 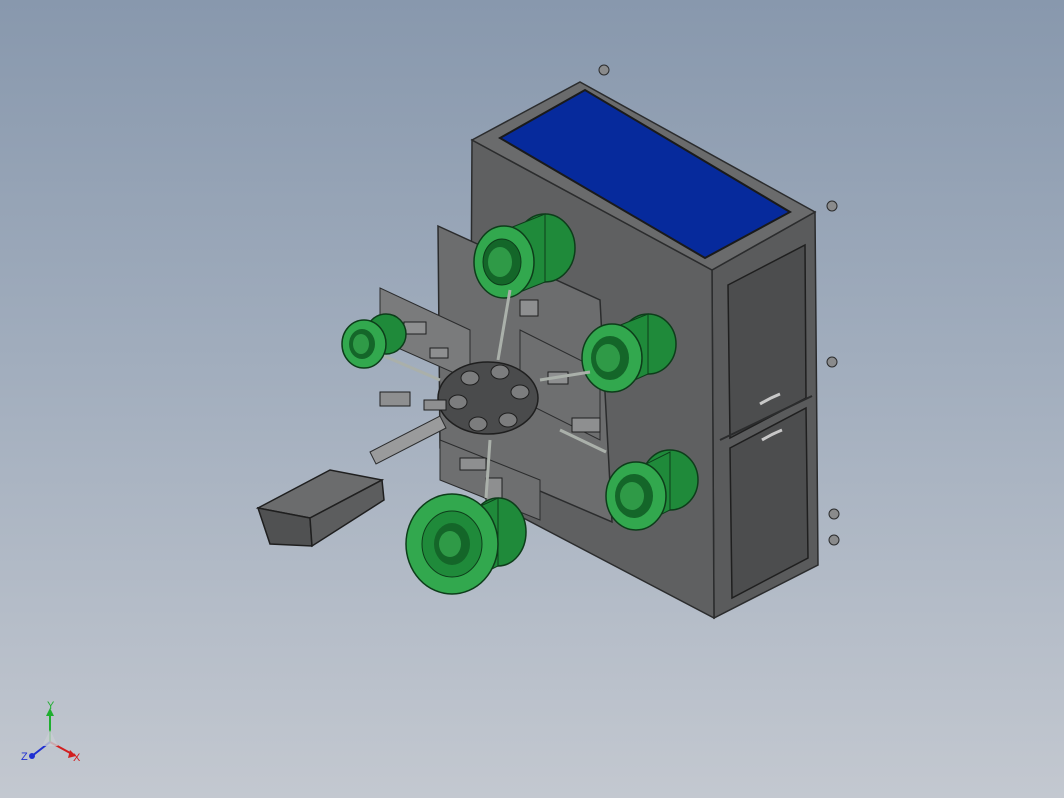 I want to click on z-axis-end-icon, so click(x=32, y=756).